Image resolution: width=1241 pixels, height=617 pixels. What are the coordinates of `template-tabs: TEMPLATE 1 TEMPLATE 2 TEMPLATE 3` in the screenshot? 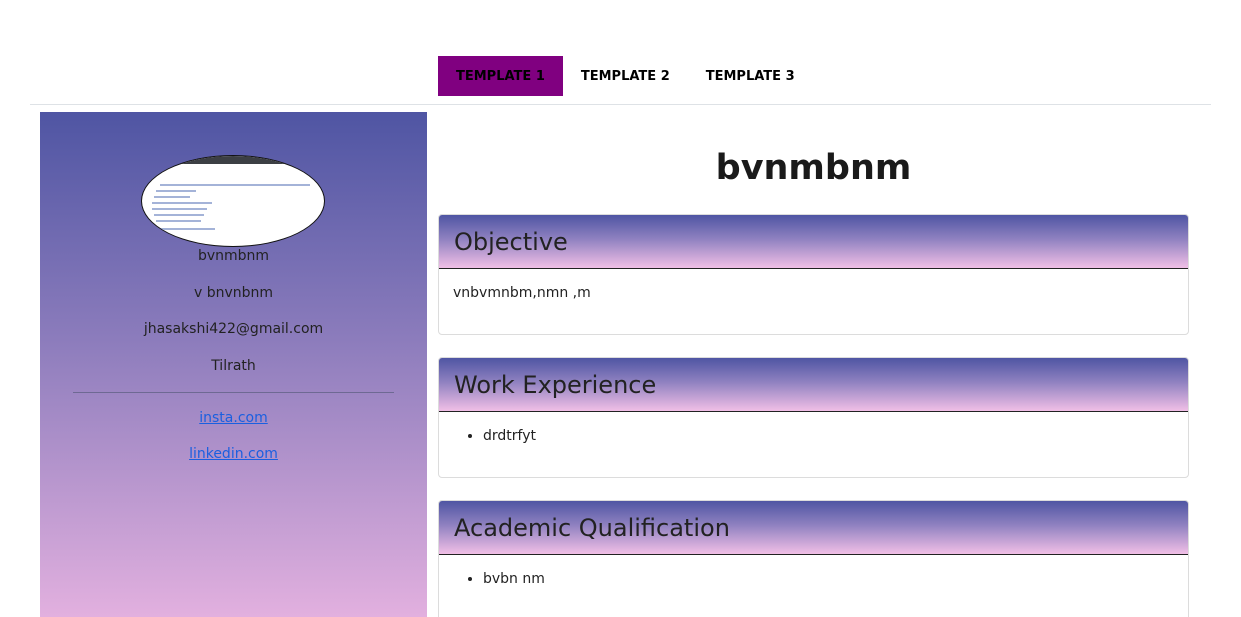 It's located at (625, 76).